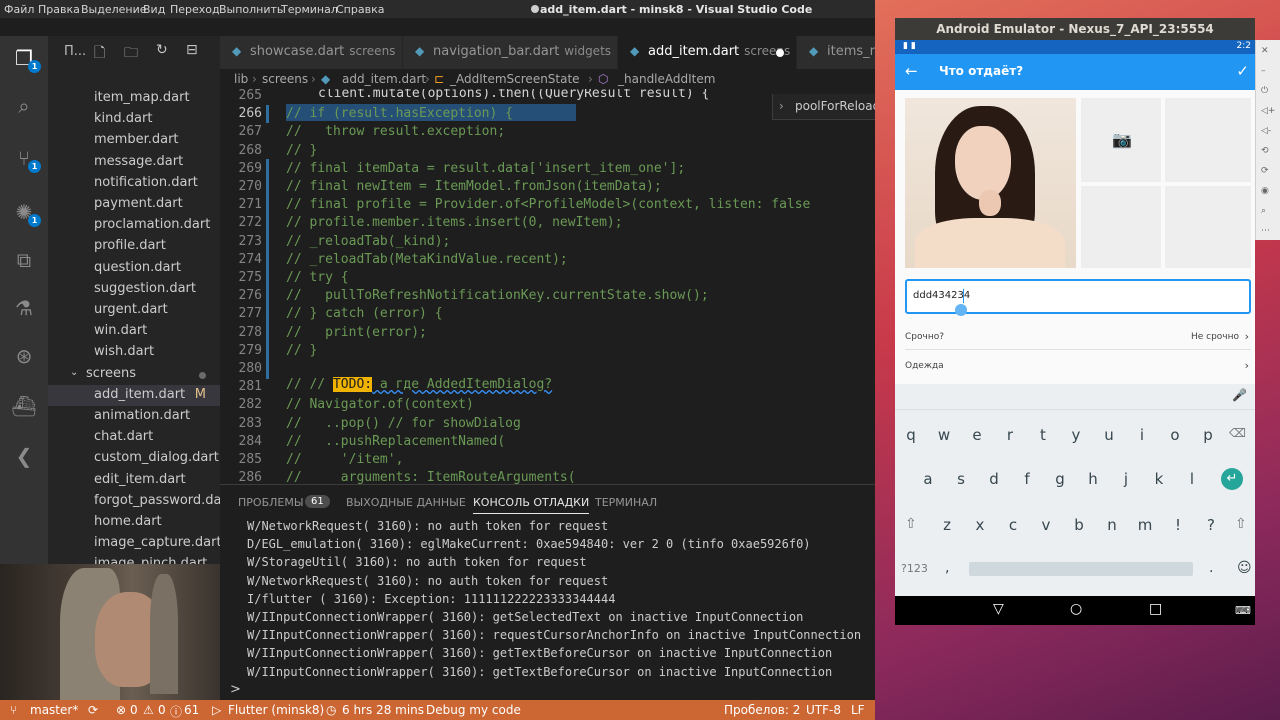  Describe the element at coordinates (1265, 231) in the screenshot. I see `more-icon: ⋯` at that location.